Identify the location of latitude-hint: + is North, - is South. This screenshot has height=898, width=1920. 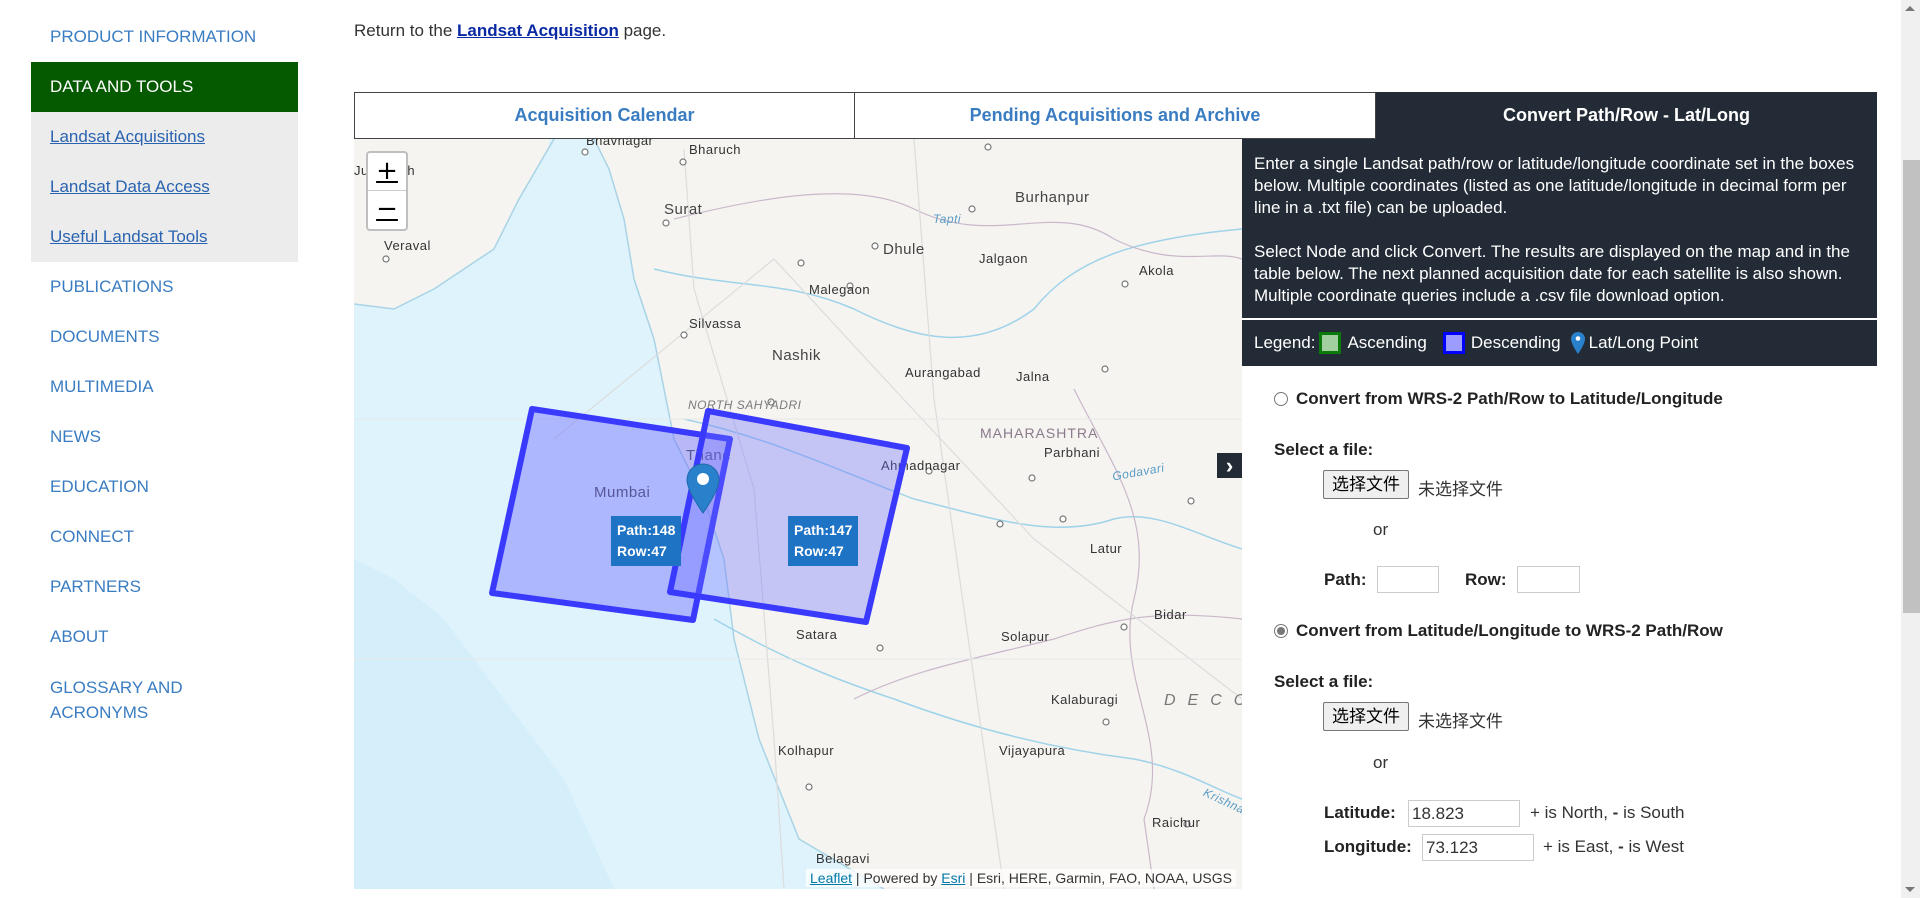
(1607, 813).